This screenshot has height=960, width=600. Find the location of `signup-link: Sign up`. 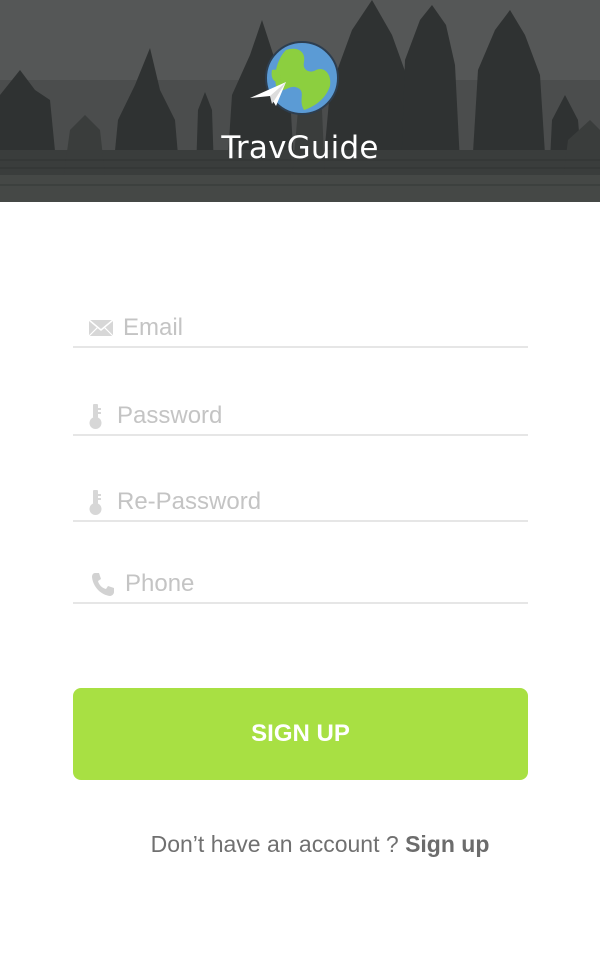

signup-link: Sign up is located at coordinates (447, 844).